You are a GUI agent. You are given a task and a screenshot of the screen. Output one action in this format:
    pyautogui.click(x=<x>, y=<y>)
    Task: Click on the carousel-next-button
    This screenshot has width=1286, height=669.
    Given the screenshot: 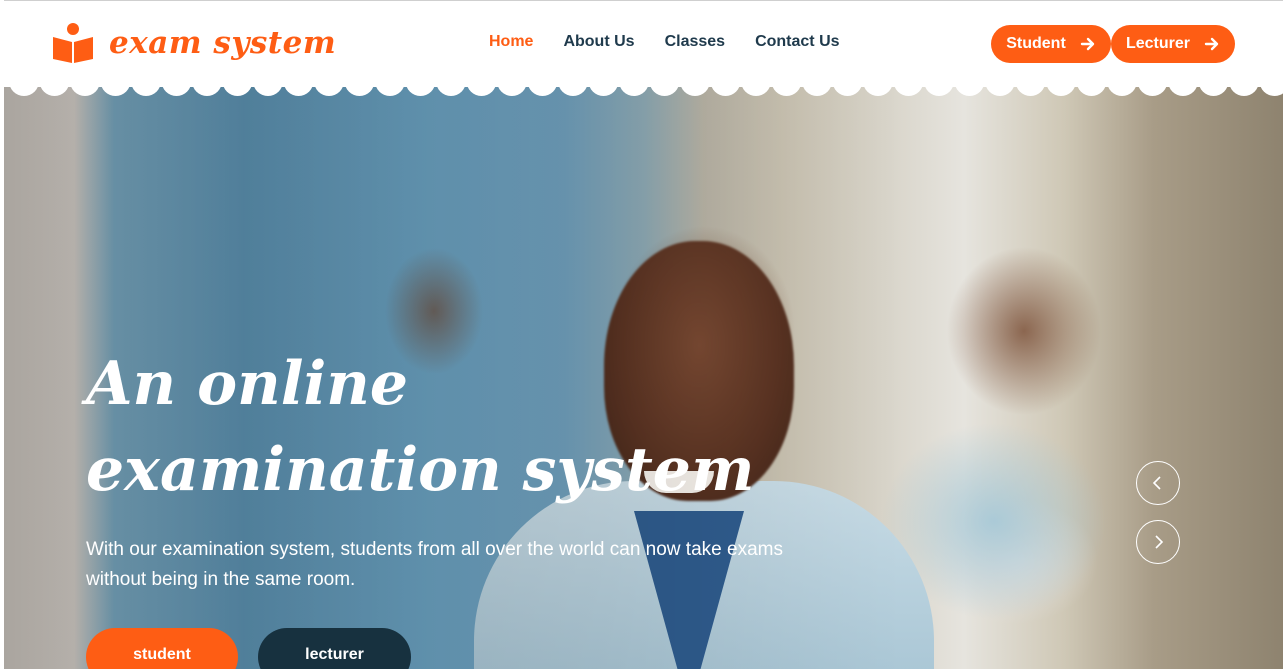 What is the action you would take?
    pyautogui.click(x=1158, y=542)
    